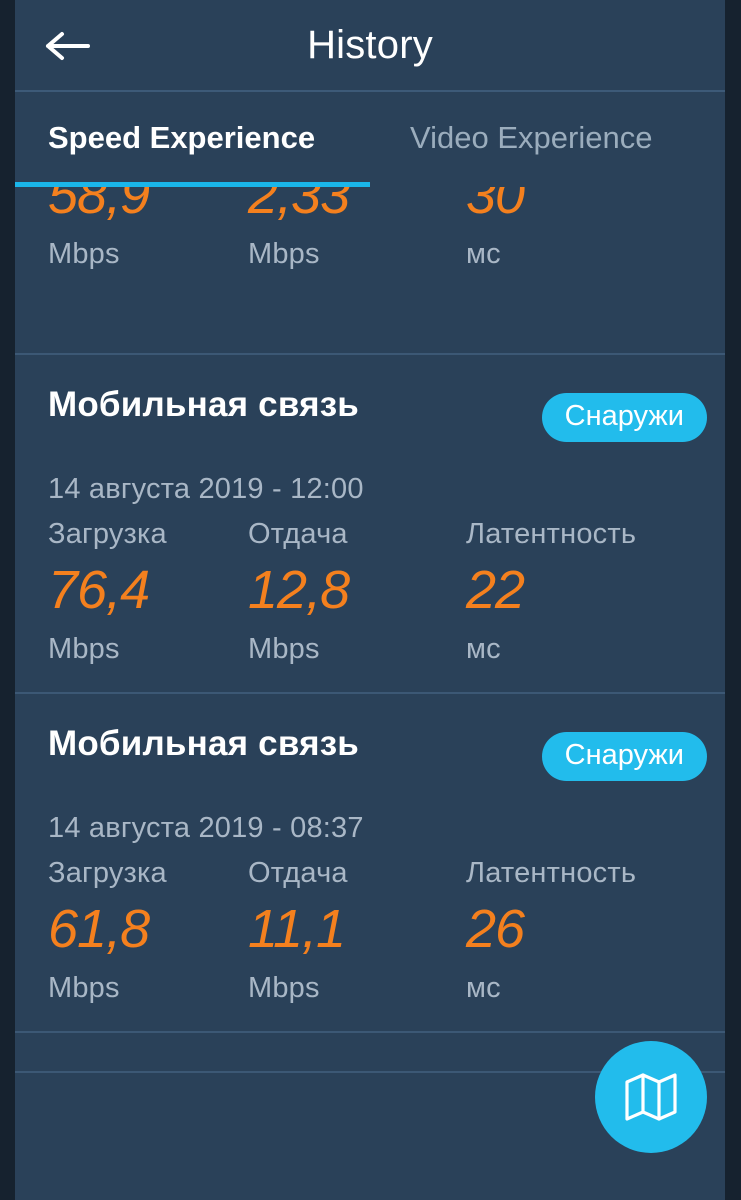 The width and height of the screenshot is (741, 1200). Describe the element at coordinates (99, 590) in the screenshot. I see `metric-value: 76,4` at that location.